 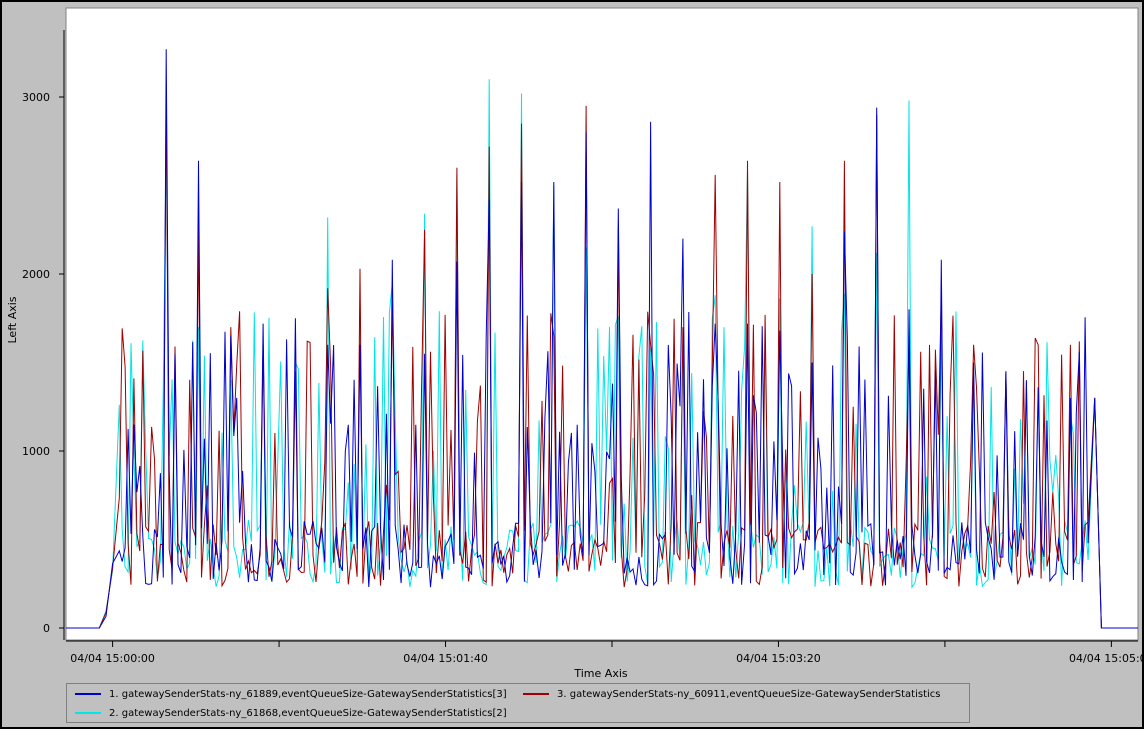 What do you see at coordinates (445, 658) in the screenshot?
I see `x-tick-label-1: 04/04 15:01:40` at bounding box center [445, 658].